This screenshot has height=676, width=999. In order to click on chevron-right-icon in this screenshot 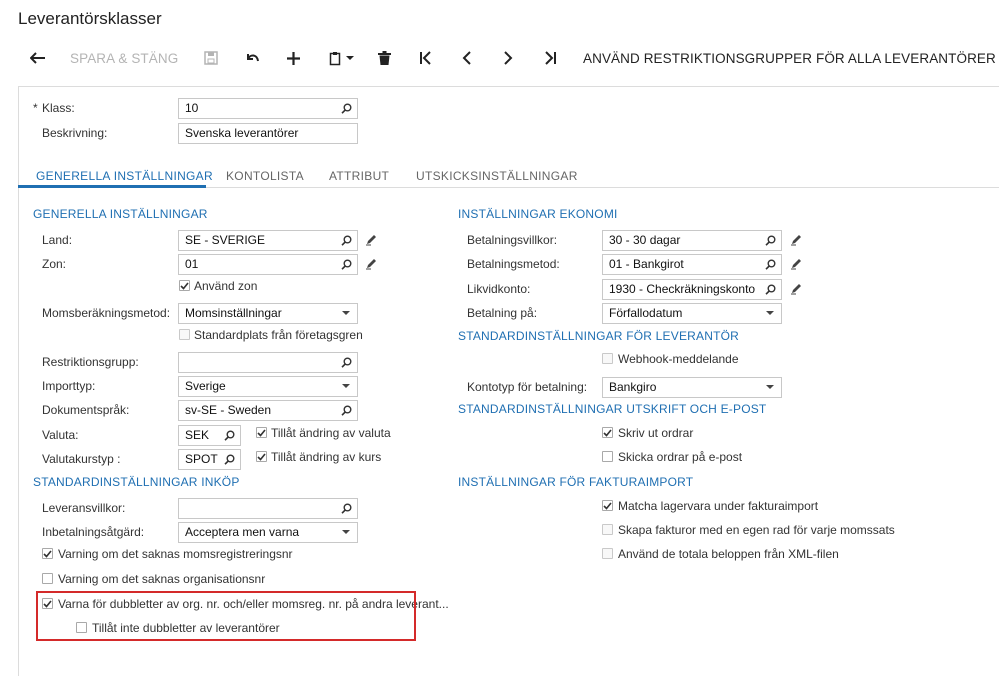, I will do `click(508, 58)`.